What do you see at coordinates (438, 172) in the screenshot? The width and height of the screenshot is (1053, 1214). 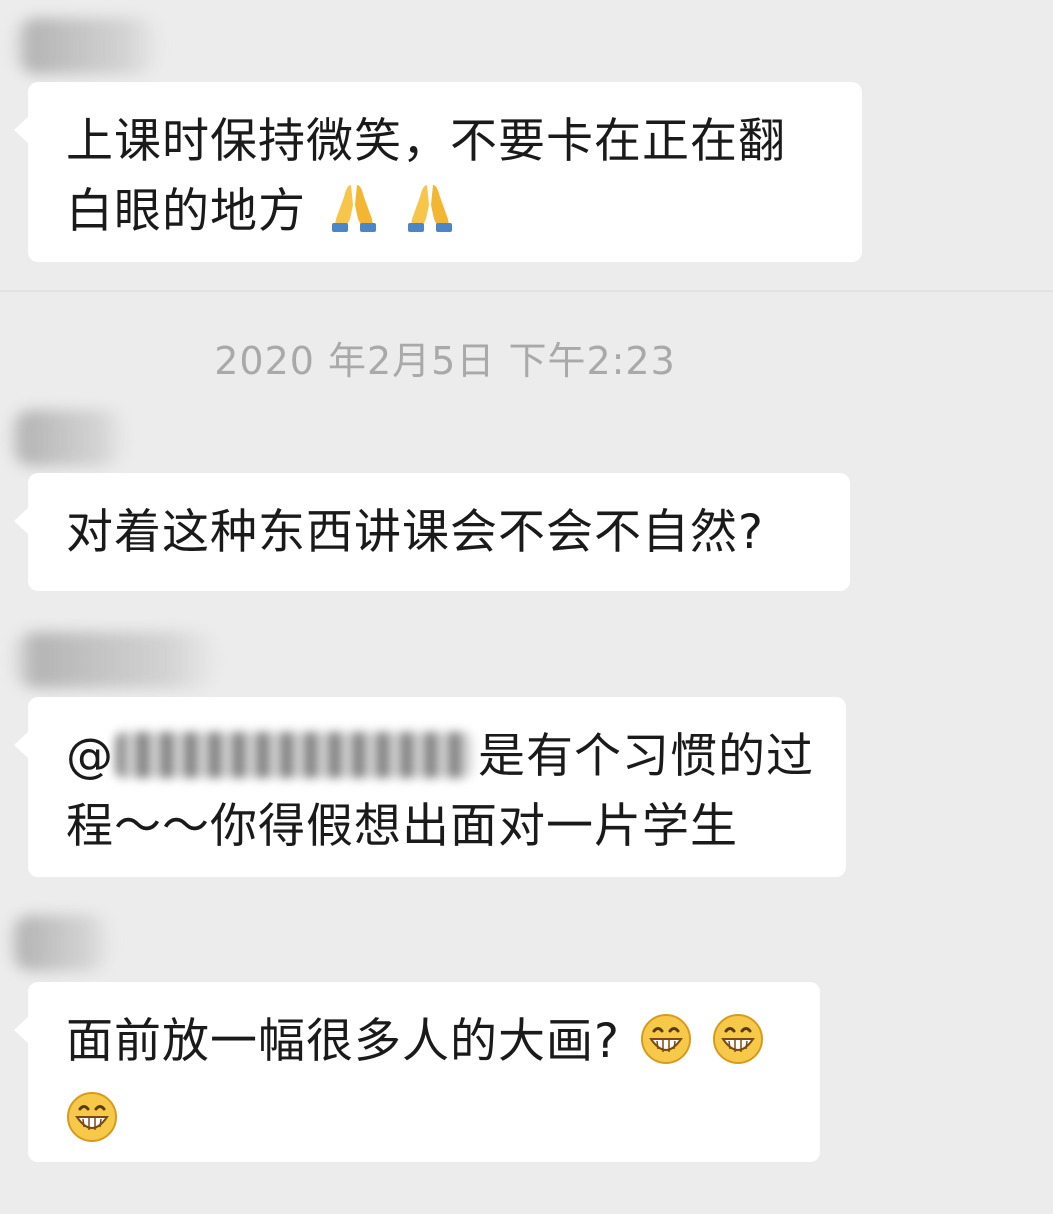 I see `message-bubble: 上课时保持微笑，不要卡在正在翻 白眼的地方` at bounding box center [438, 172].